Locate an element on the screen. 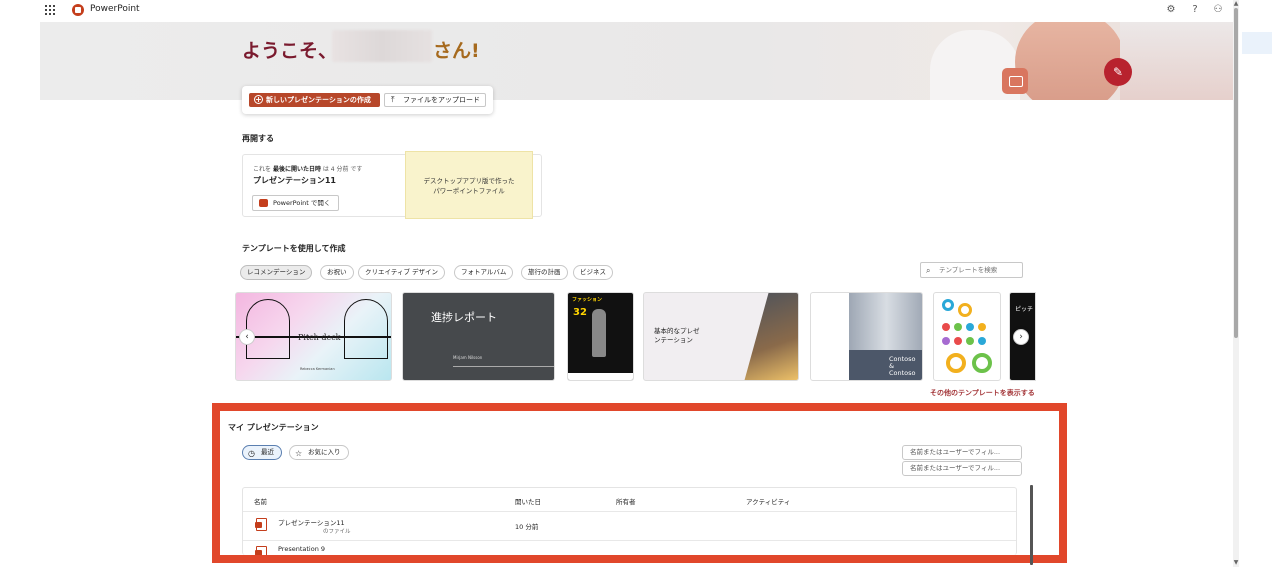 Image resolution: width=1280 pixels, height=567 pixels. column-header-opened: 開いた日 is located at coordinates (528, 501).